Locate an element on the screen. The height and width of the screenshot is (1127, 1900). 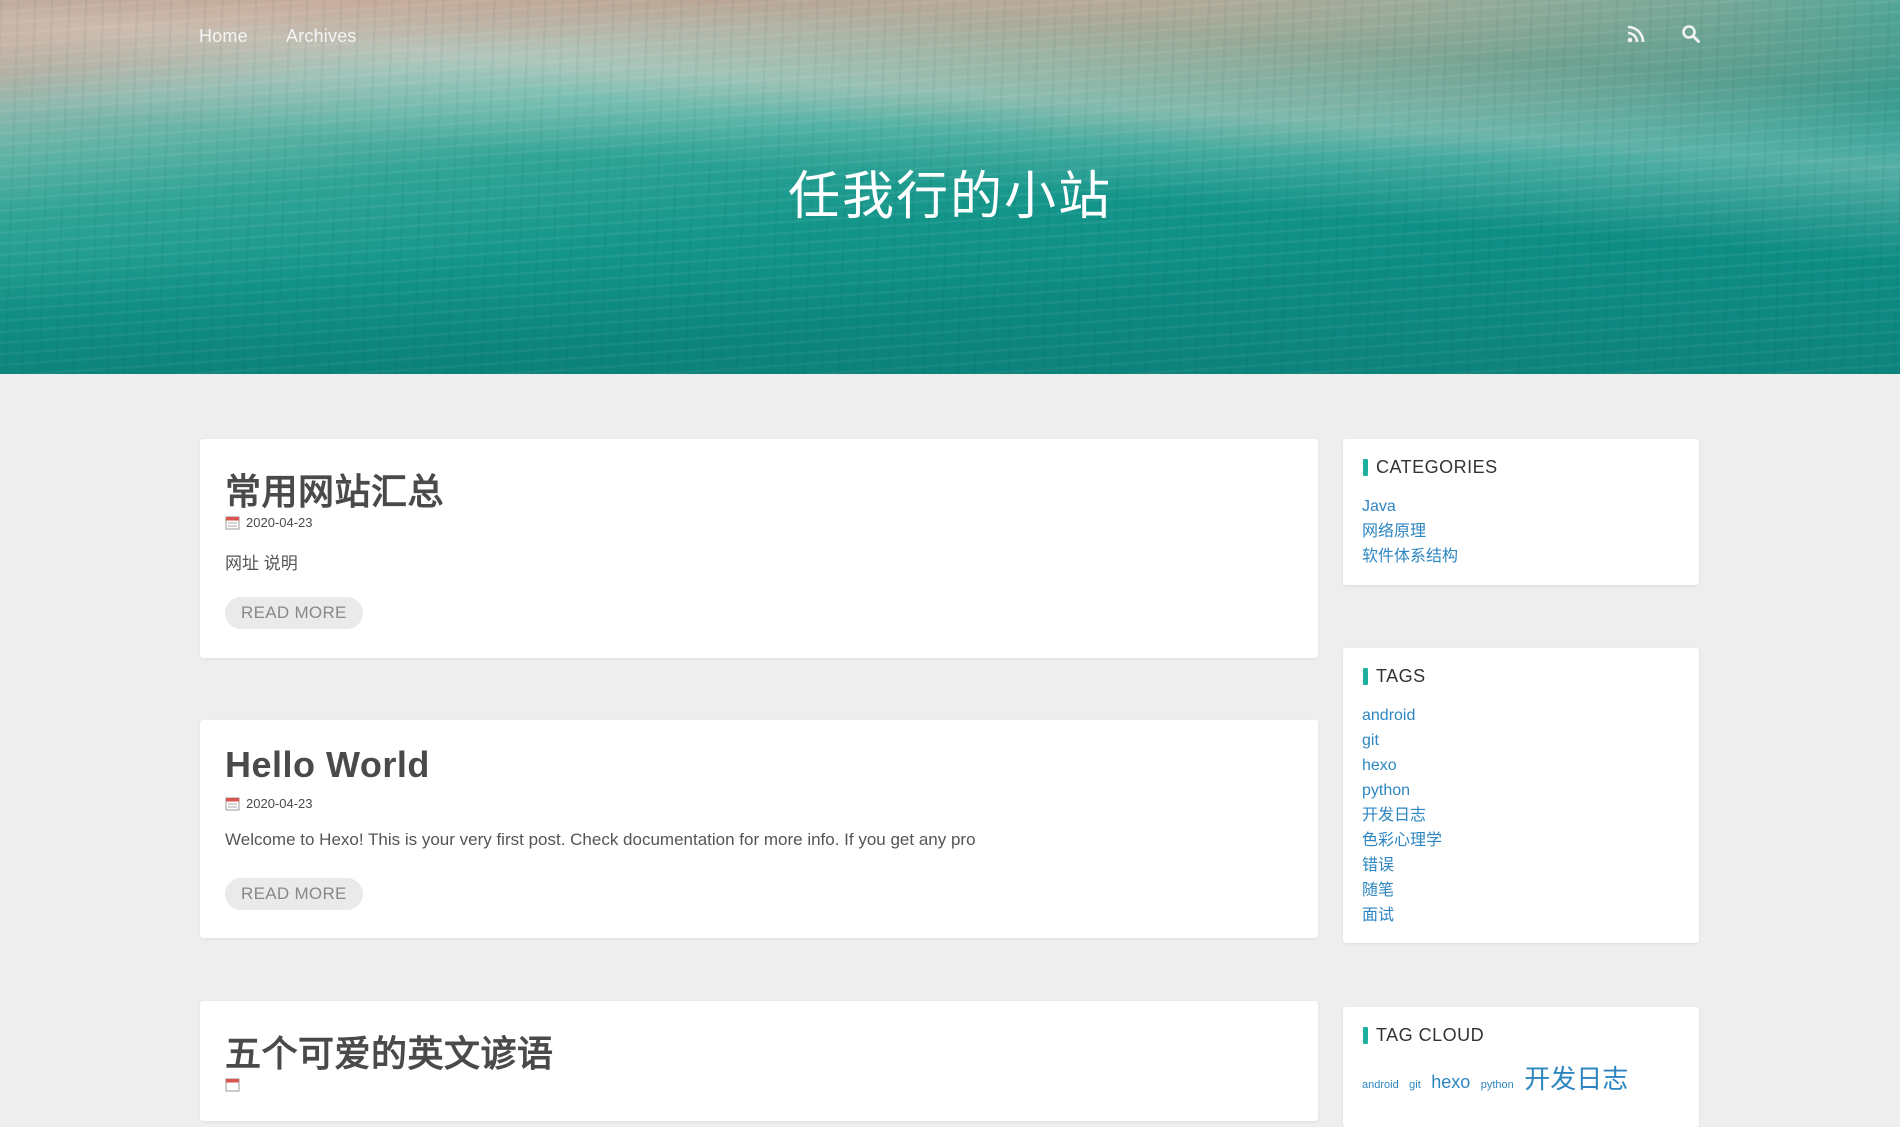
tag-cloud-item: android is located at coordinates (1380, 1085).